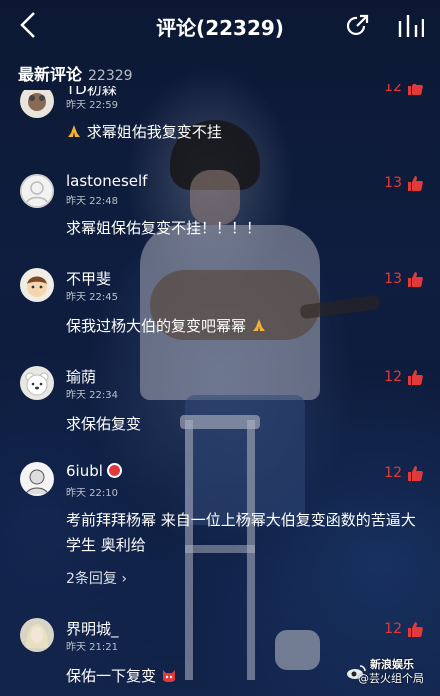 This screenshot has width=440, height=696. I want to click on default-avatar-icon, so click(37, 191).